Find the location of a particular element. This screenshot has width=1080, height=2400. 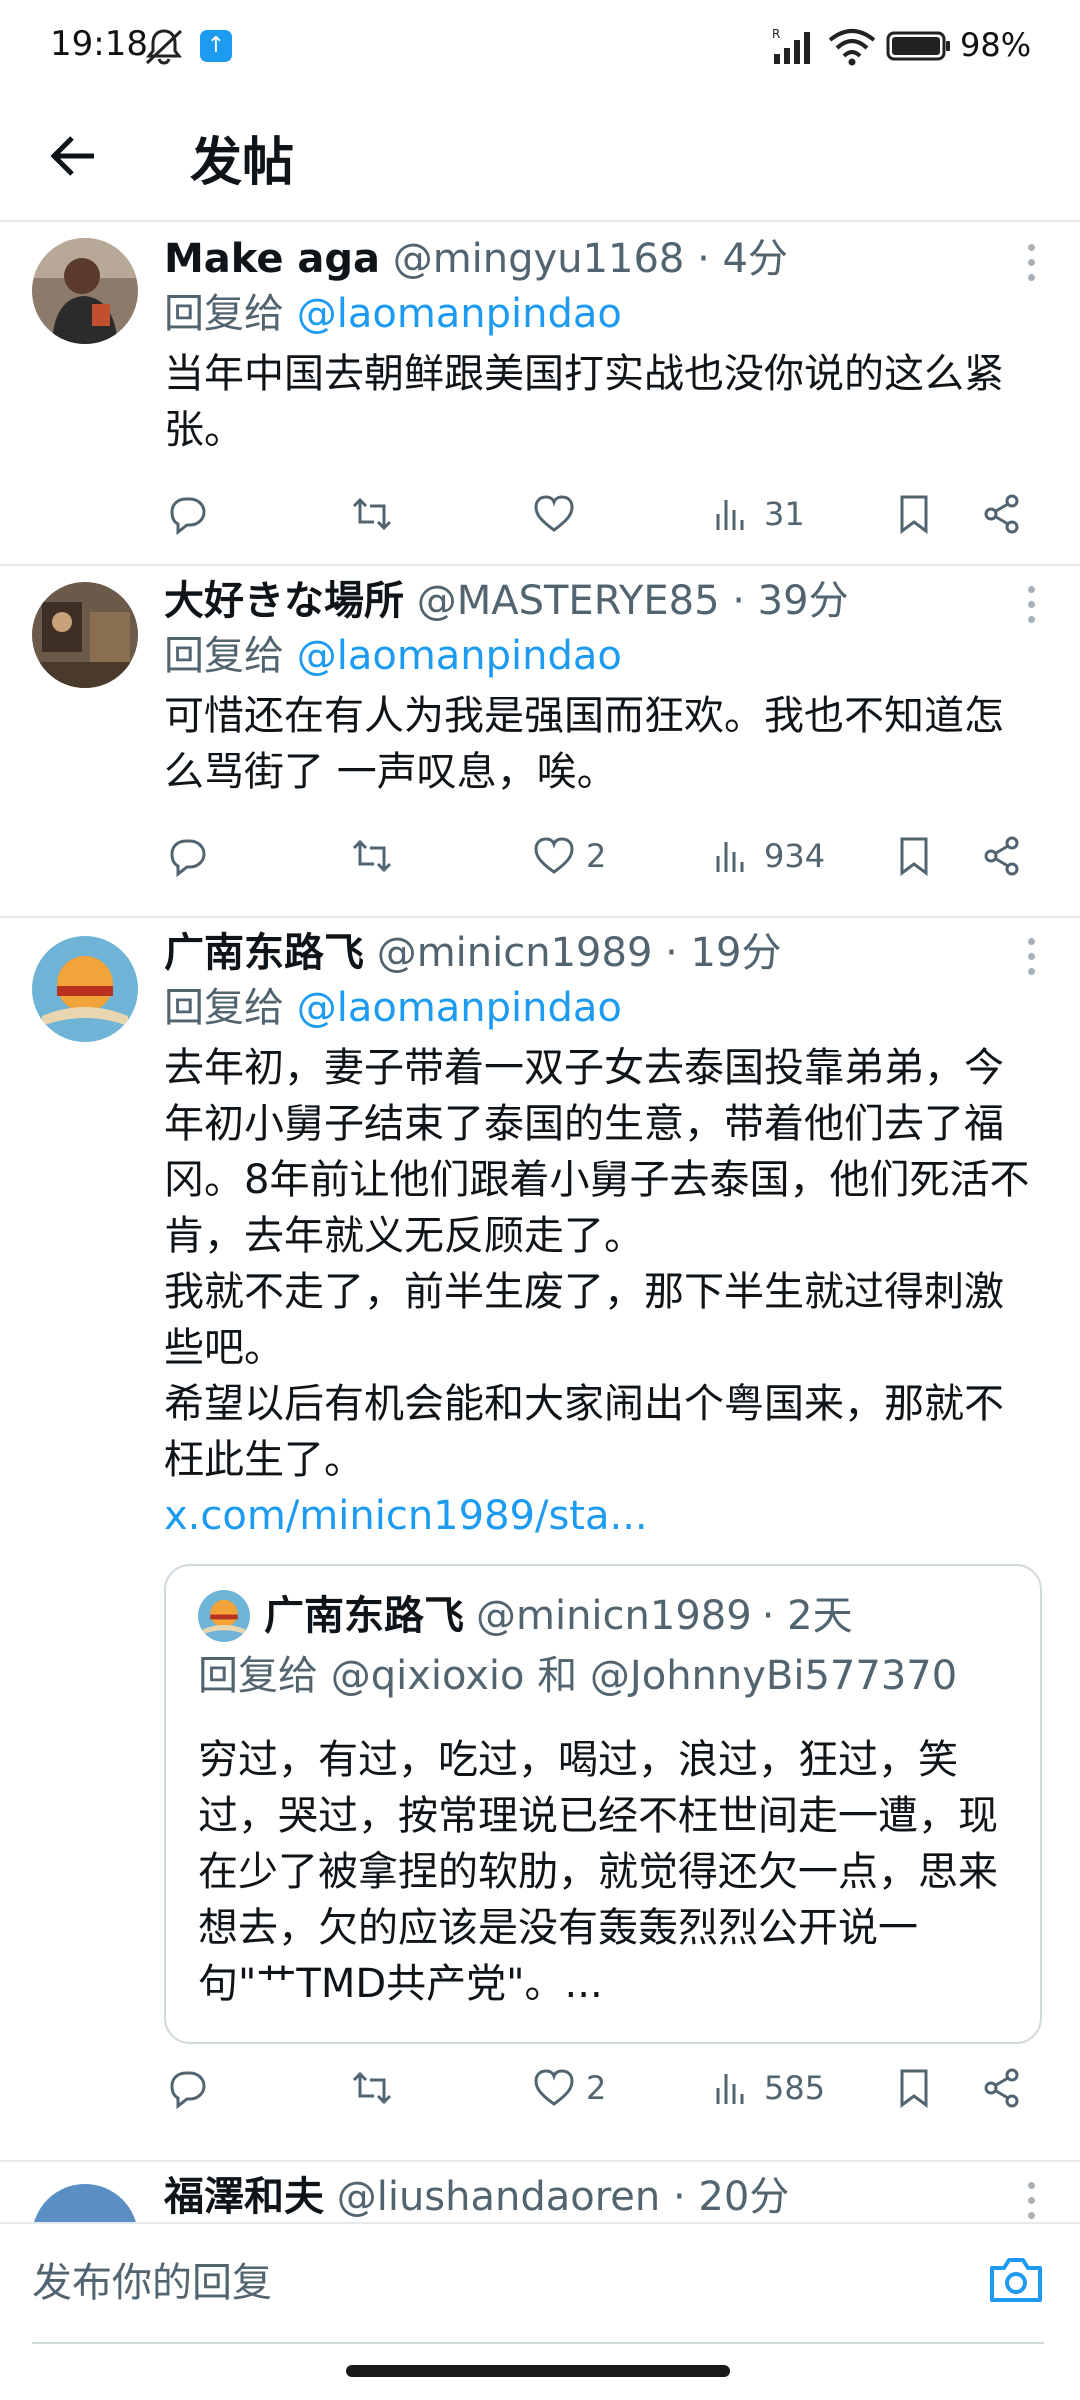

author-name: Make aga is located at coordinates (272, 259).